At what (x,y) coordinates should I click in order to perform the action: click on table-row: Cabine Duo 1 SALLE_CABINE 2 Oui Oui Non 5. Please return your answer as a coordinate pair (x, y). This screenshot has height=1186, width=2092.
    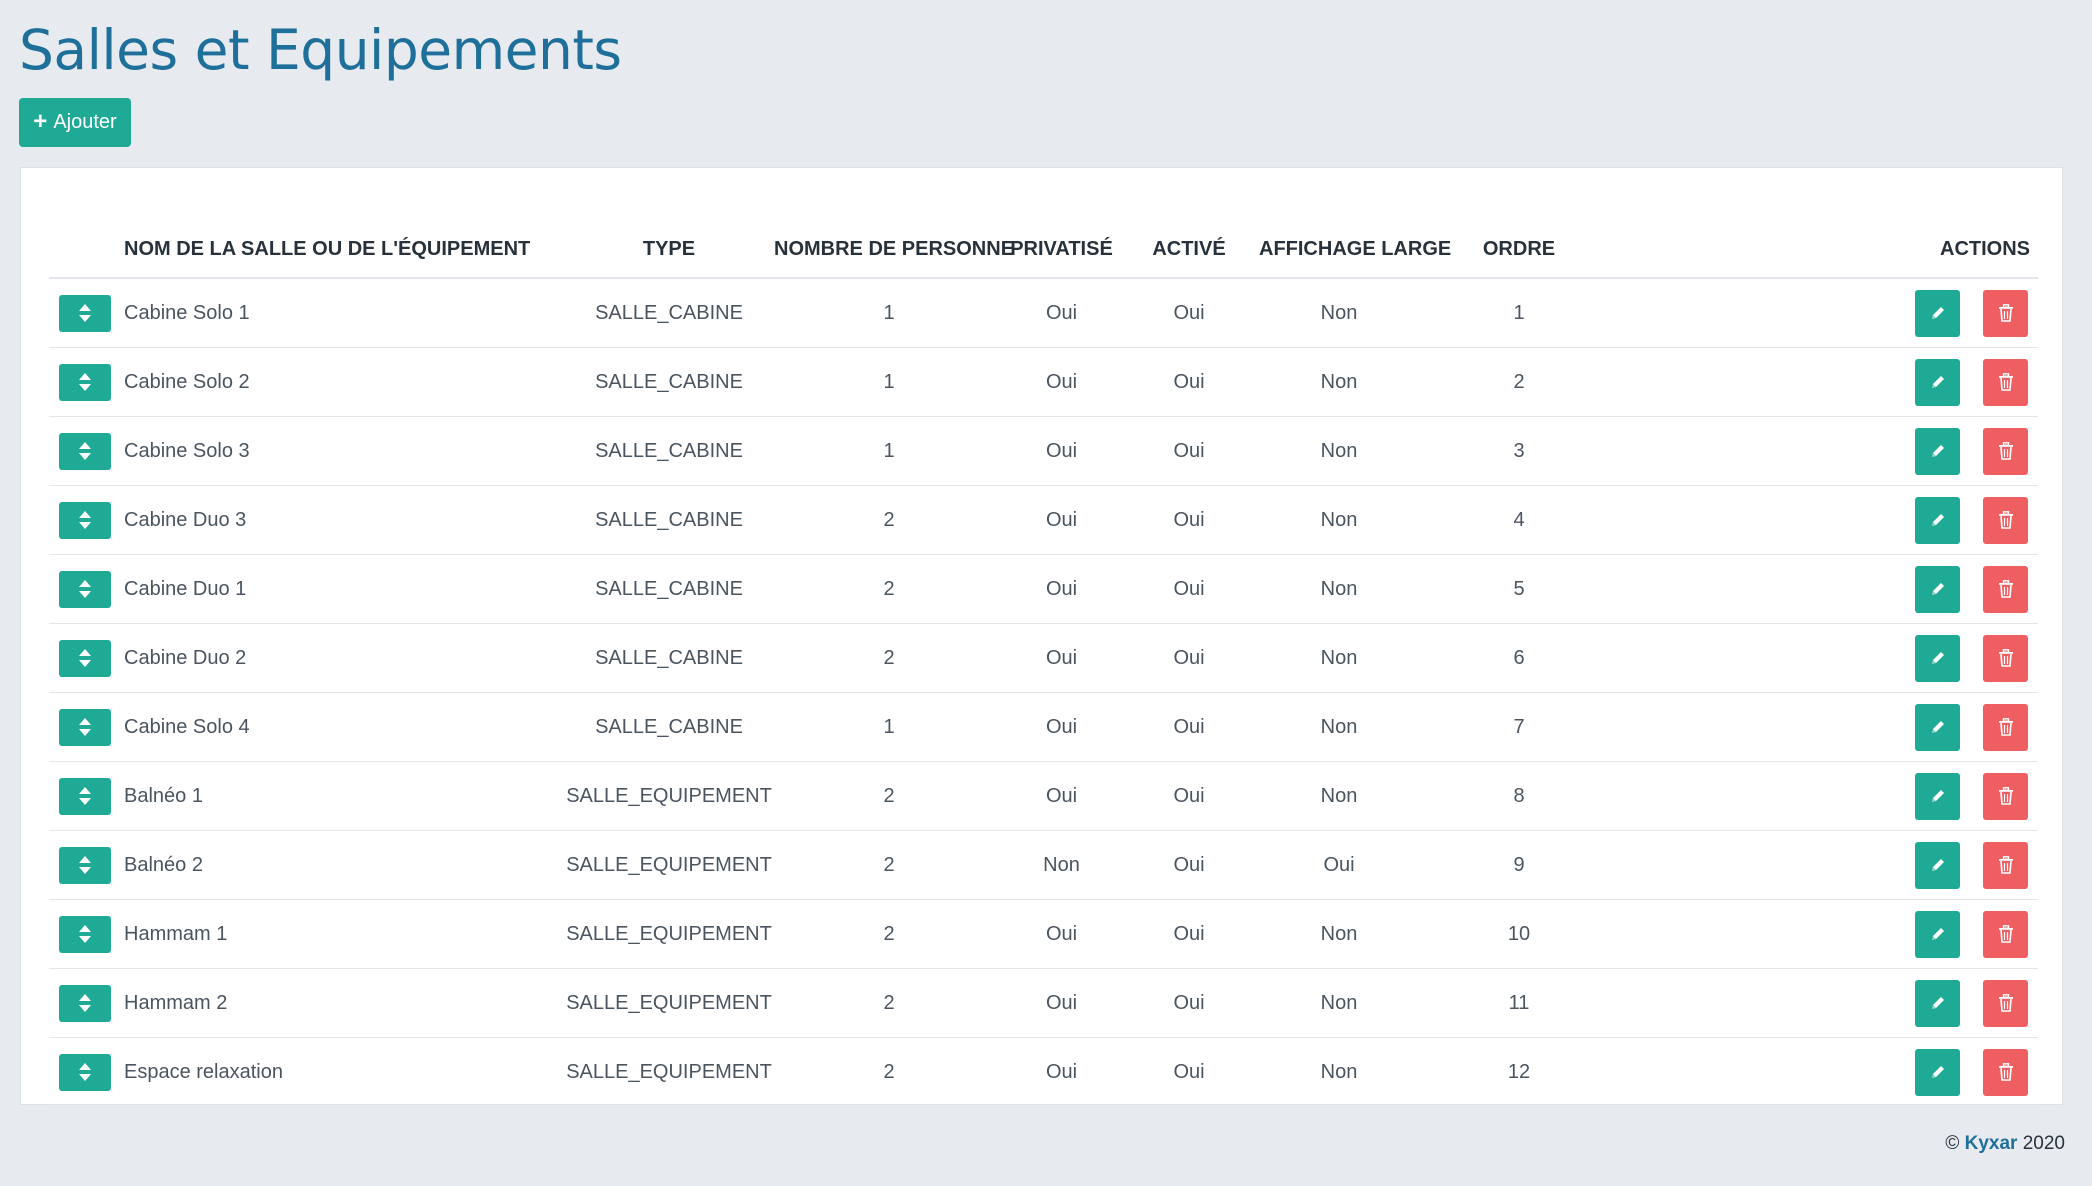
    Looking at the image, I should click on (1043, 589).